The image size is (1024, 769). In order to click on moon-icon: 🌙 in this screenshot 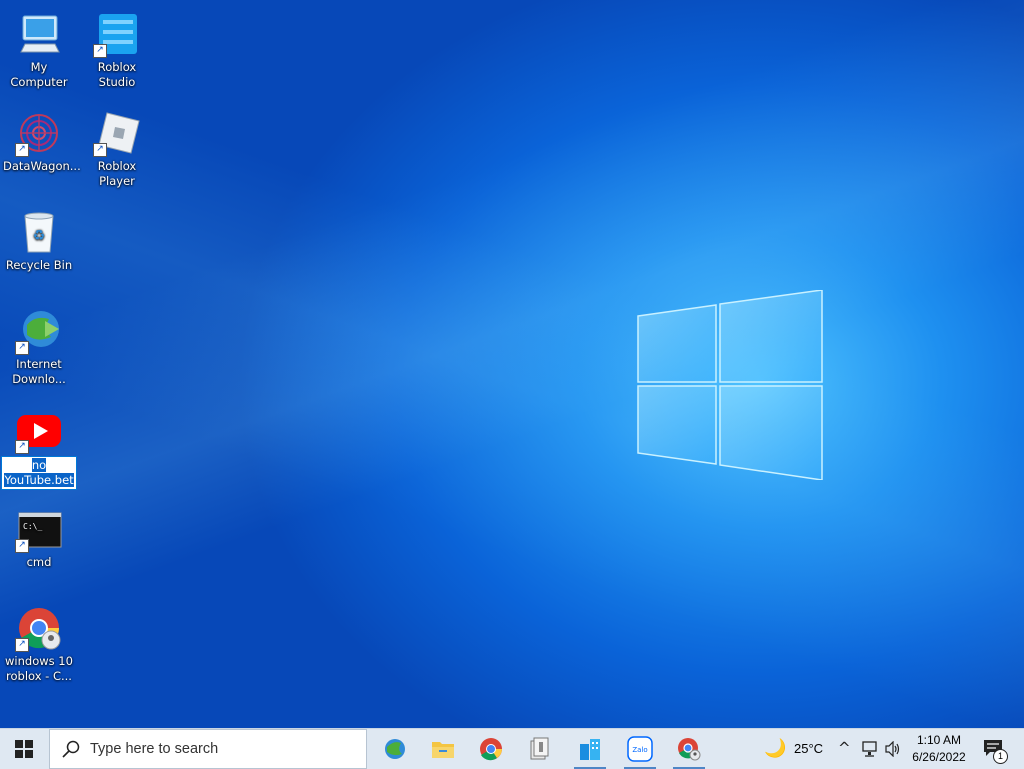, I will do `click(775, 748)`.